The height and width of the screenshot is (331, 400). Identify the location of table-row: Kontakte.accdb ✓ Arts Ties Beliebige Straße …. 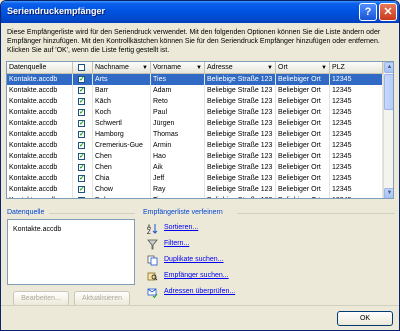
(195, 79).